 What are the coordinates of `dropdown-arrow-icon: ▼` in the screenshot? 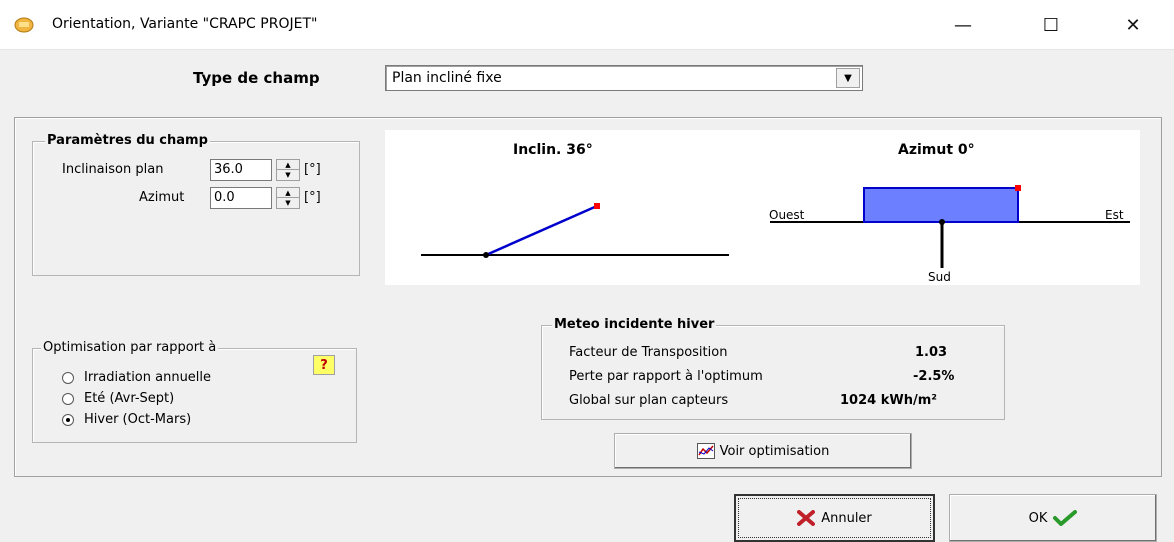 It's located at (848, 78).